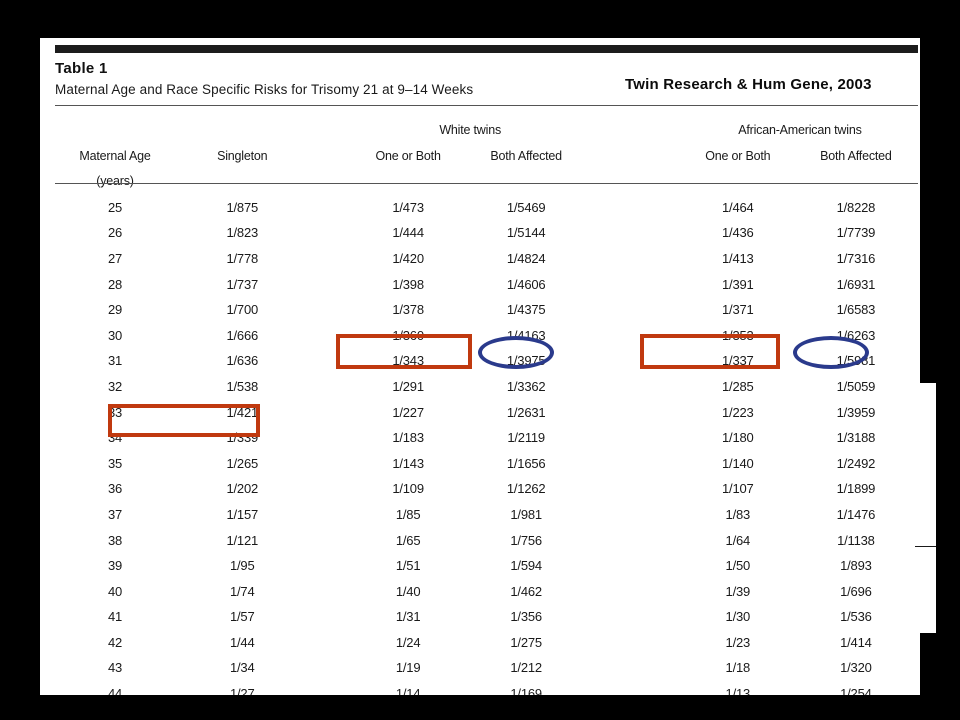 This screenshot has height=720, width=960. What do you see at coordinates (856, 463) in the screenshot?
I see `cell-aa-both-affected: 1/2492` at bounding box center [856, 463].